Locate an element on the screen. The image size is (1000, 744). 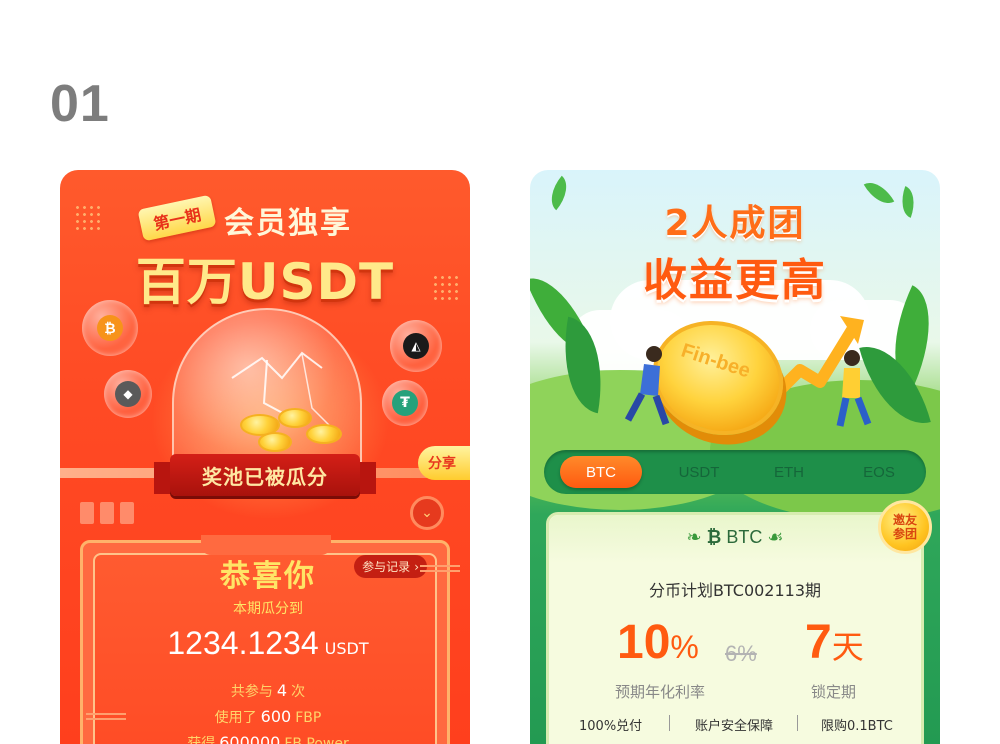
participation-record-button: 参与记录 › is located at coordinates (390, 566).